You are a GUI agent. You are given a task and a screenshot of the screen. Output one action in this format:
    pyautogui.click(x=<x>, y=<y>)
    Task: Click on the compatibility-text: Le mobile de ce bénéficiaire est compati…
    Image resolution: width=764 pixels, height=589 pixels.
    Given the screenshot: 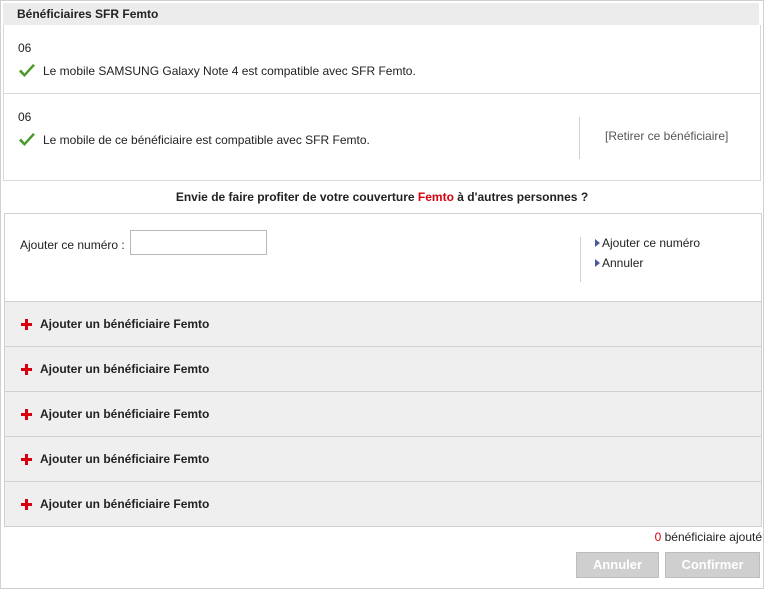 What is the action you would take?
    pyautogui.click(x=206, y=140)
    